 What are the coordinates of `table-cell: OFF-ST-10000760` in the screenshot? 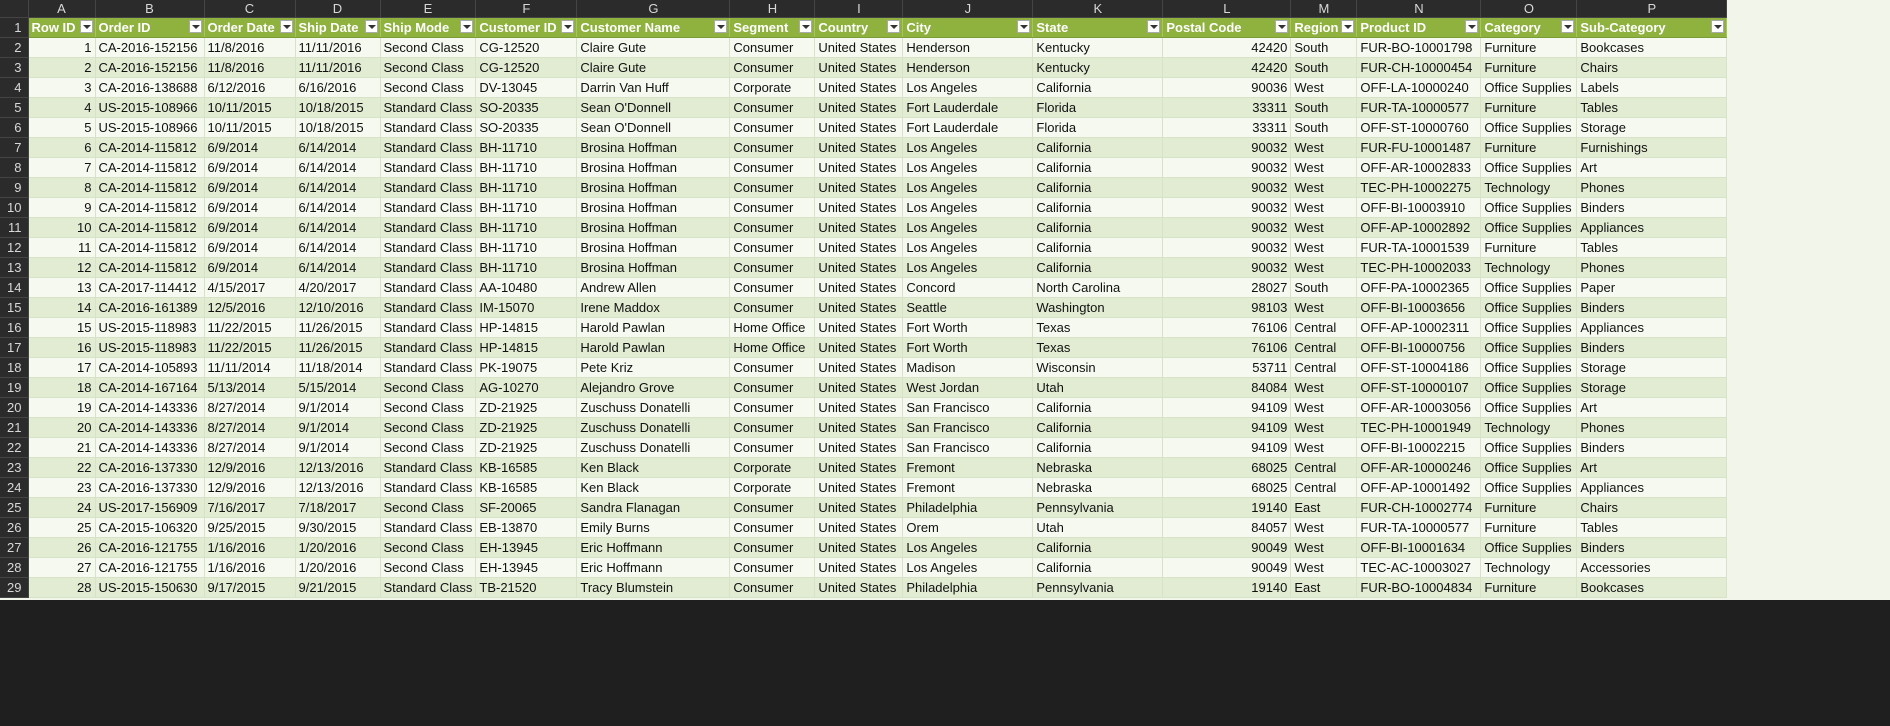 It's located at (1419, 127).